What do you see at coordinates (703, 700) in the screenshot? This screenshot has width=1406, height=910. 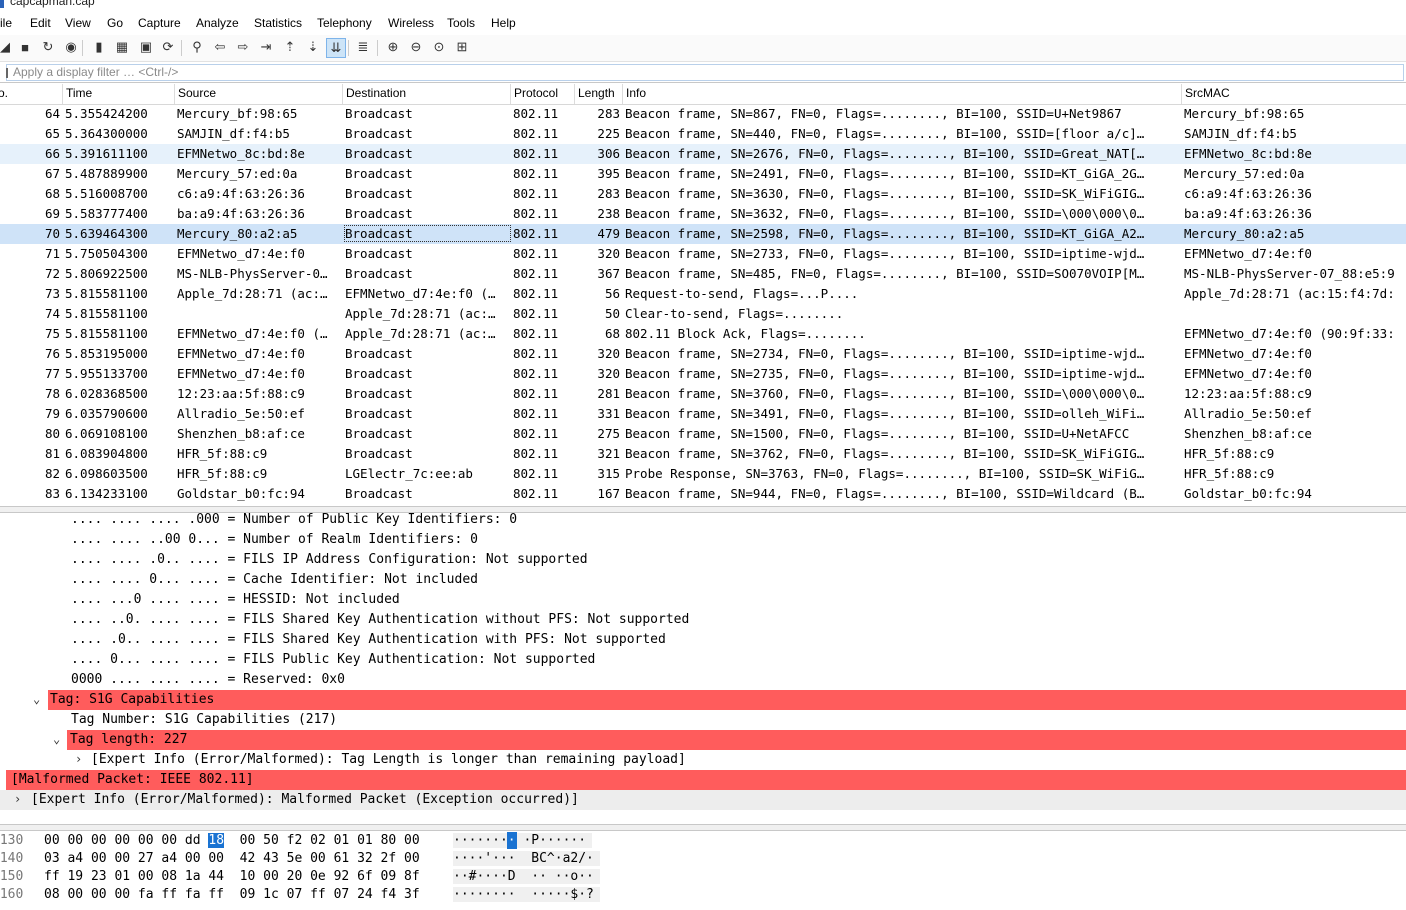 I see `detail-line: ⌄ Tag: S1G Capabilities` at bounding box center [703, 700].